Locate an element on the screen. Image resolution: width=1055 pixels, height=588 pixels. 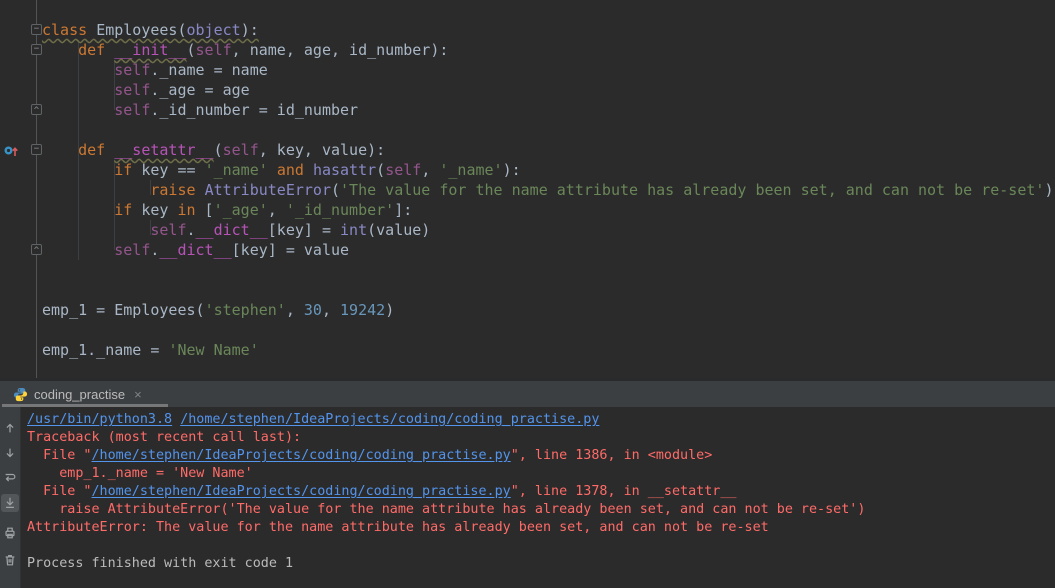
code-token: emp_1 = Employees( is located at coordinates (123, 310).